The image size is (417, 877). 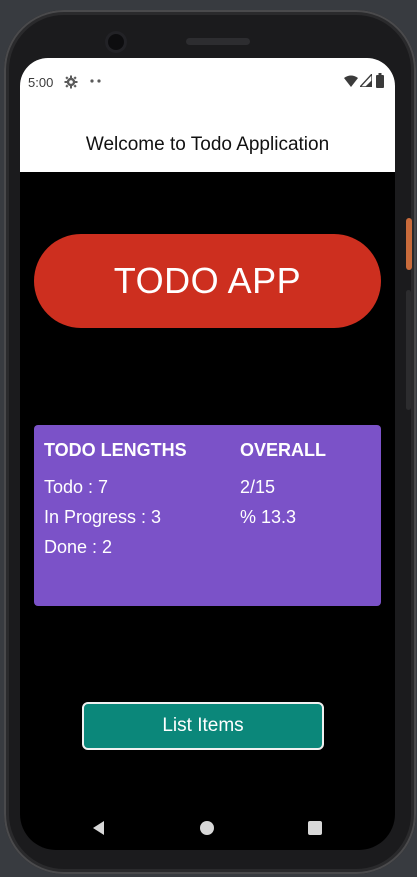 I want to click on status-time: 5:00, so click(x=41, y=82).